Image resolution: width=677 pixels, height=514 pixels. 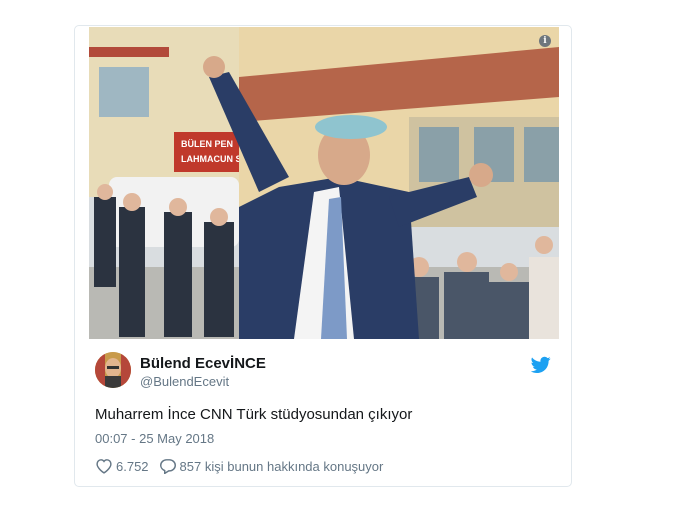 What do you see at coordinates (184, 381) in the screenshot?
I see `author-handle: @BulendEcevit` at bounding box center [184, 381].